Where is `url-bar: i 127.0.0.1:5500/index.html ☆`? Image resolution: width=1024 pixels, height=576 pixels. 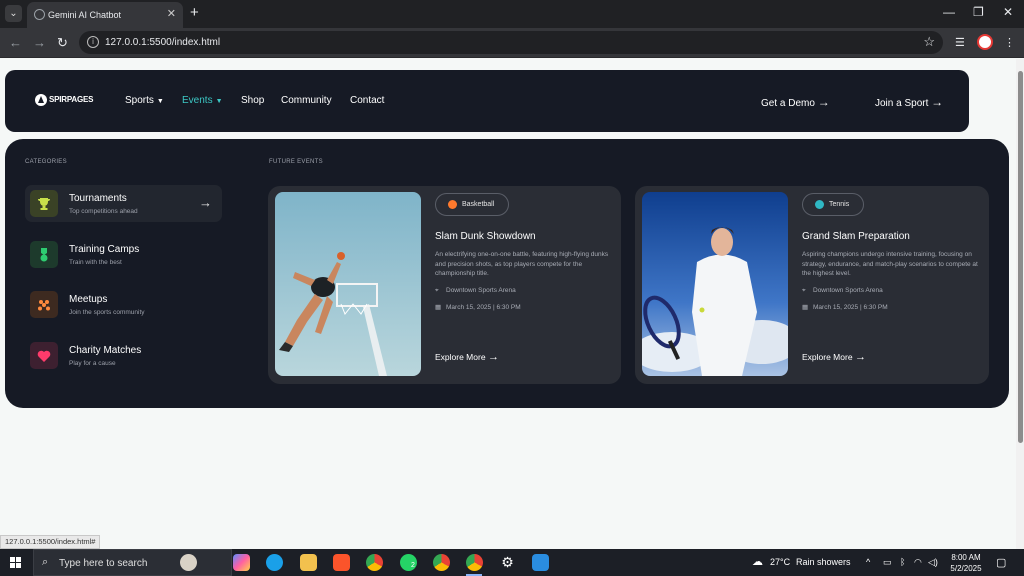
url-bar: i 127.0.0.1:5500/index.html ☆ is located at coordinates (511, 42).